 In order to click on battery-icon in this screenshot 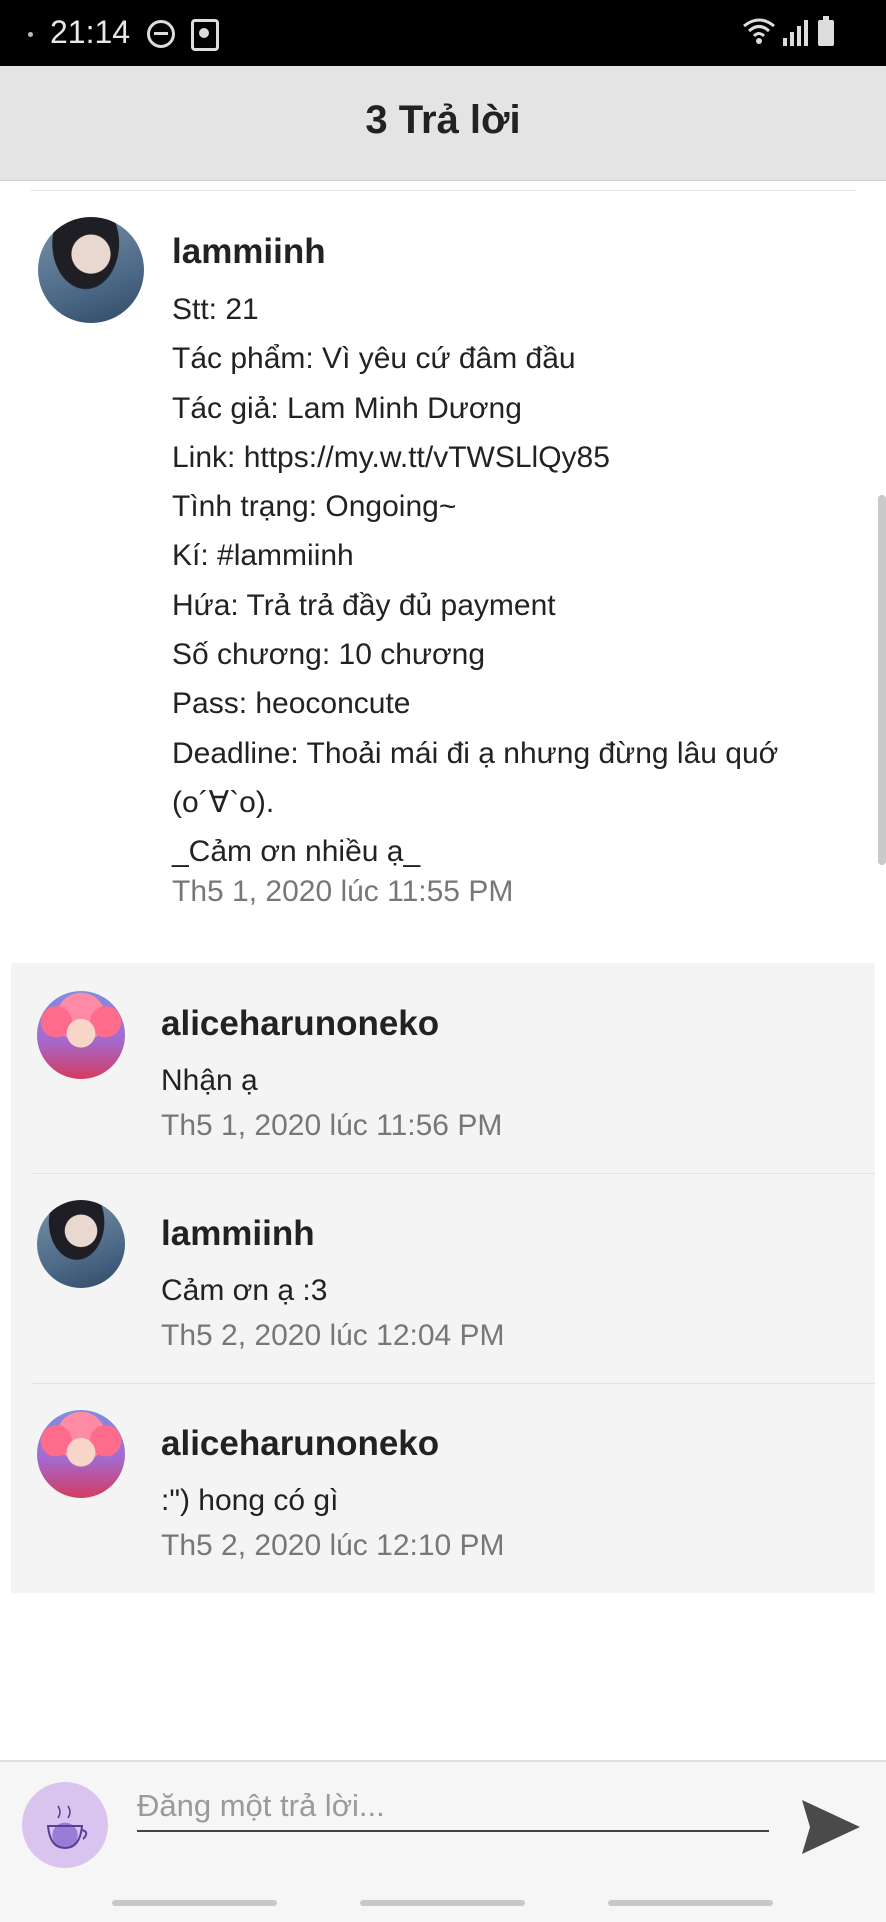, I will do `click(826, 31)`.